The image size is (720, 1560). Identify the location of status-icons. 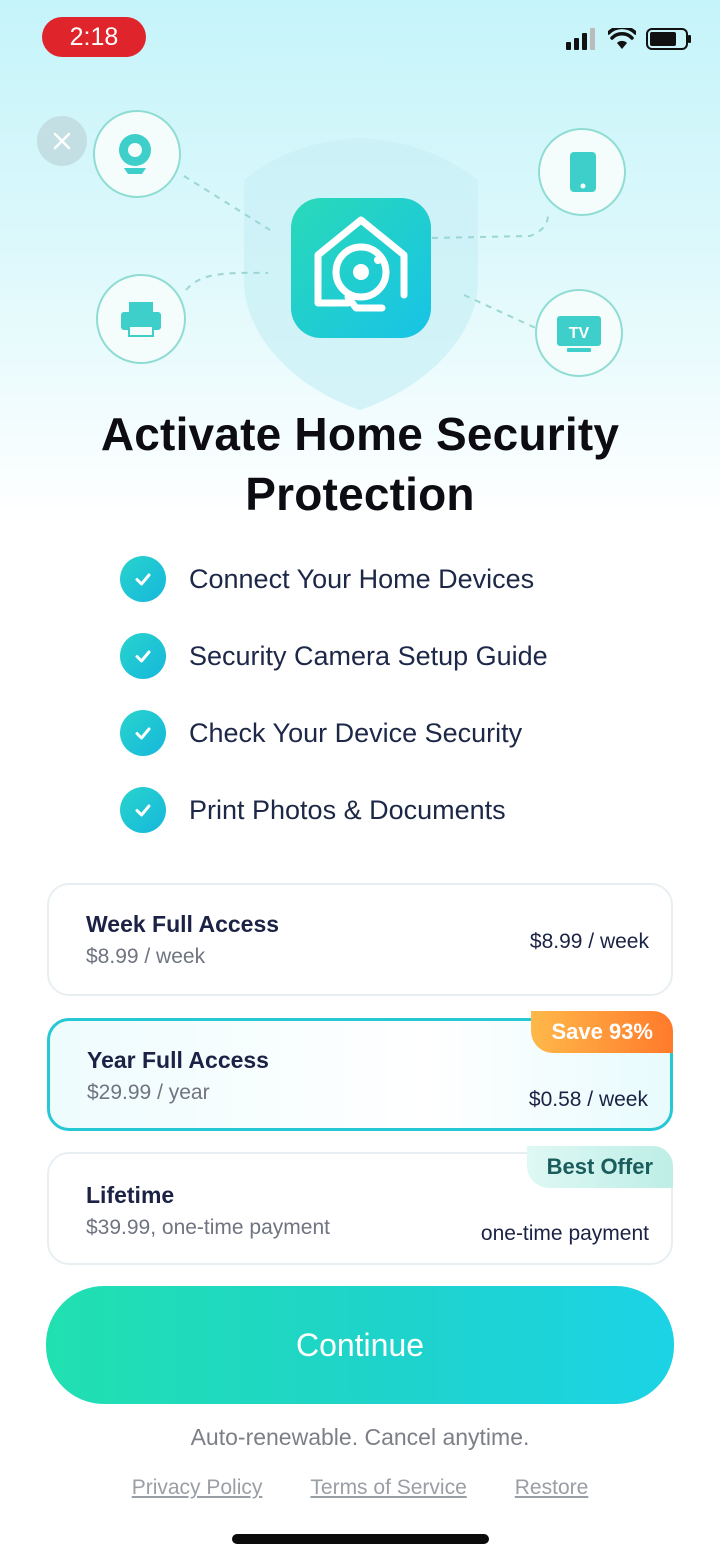
(629, 39).